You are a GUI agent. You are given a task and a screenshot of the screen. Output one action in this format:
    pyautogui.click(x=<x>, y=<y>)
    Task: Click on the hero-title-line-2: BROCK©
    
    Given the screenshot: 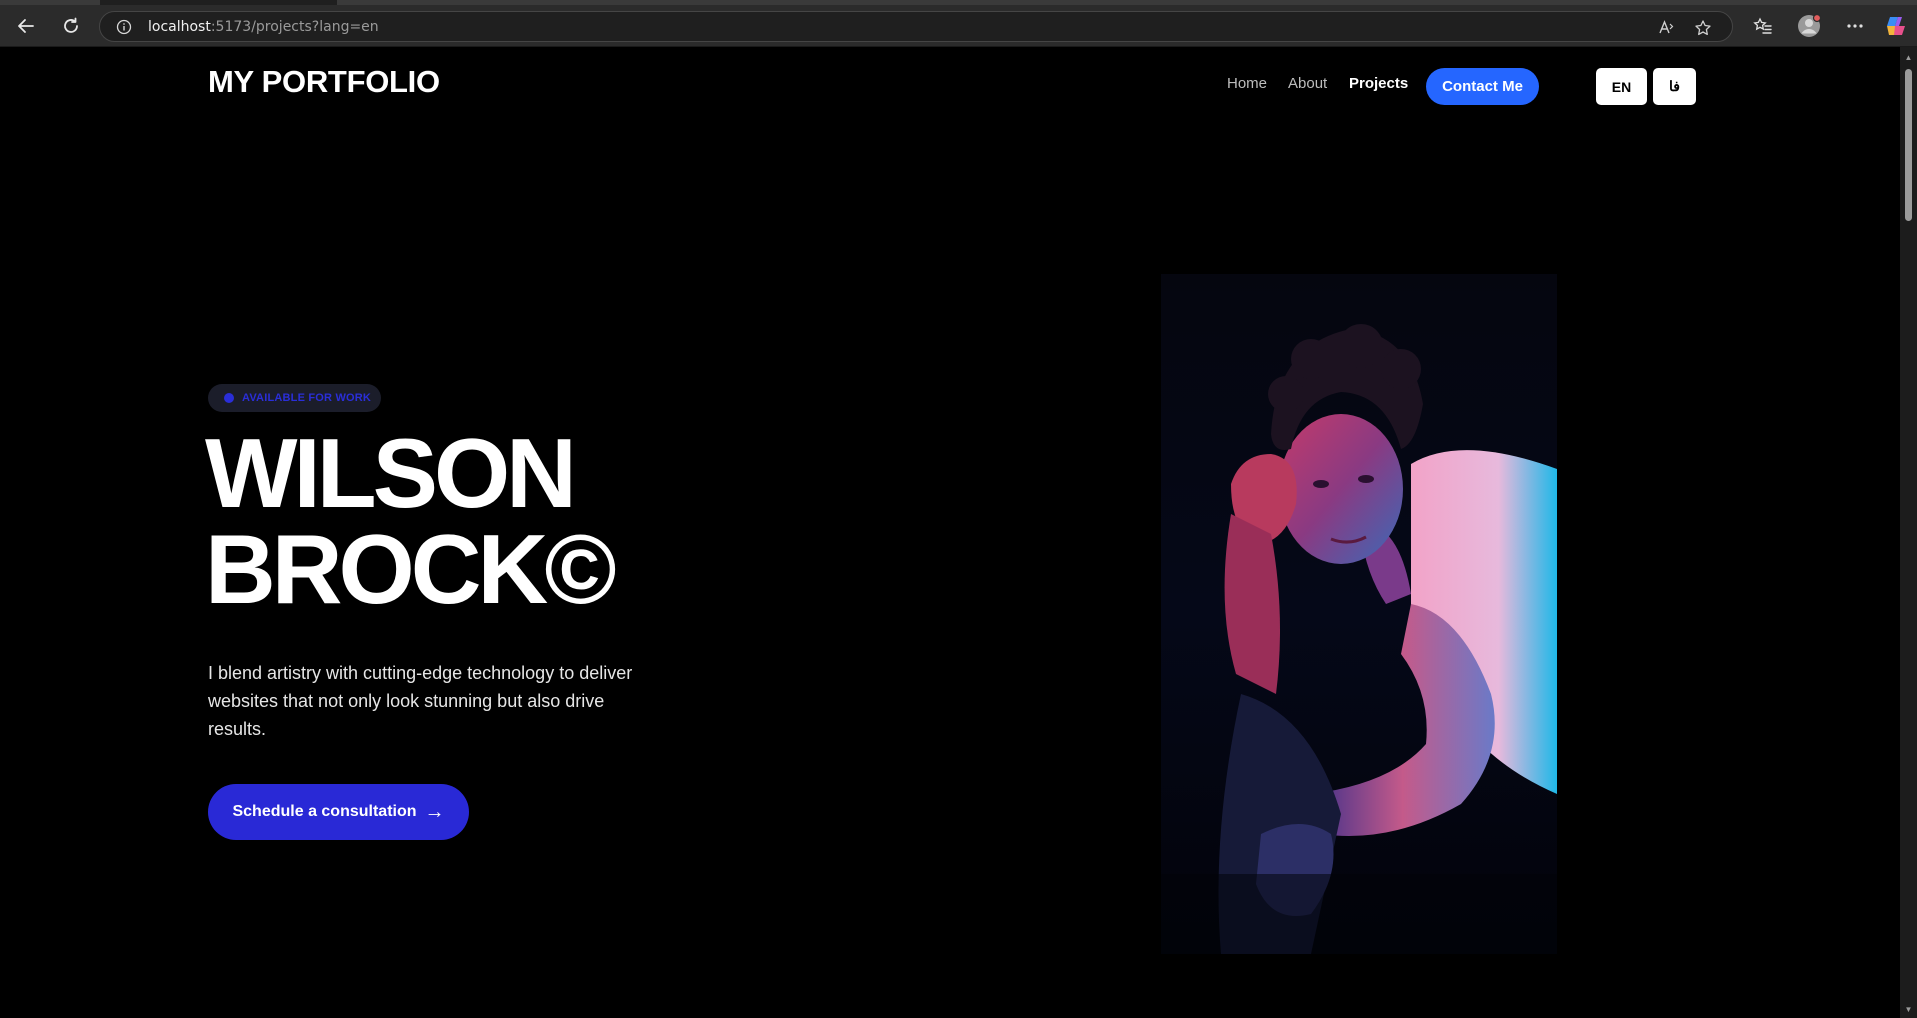 What is the action you would take?
    pyautogui.click(x=411, y=569)
    